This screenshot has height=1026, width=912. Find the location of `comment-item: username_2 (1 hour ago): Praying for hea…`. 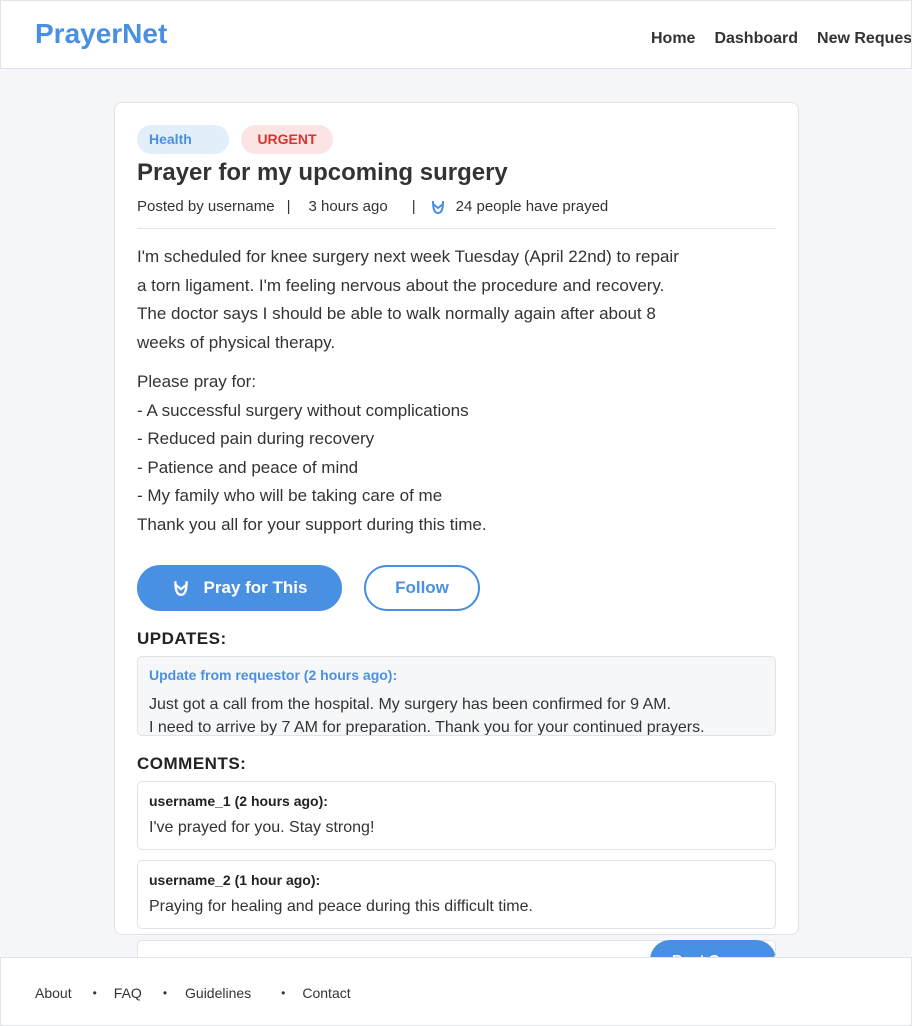

comment-item: username_2 (1 hour ago): Praying for hea… is located at coordinates (456, 894).